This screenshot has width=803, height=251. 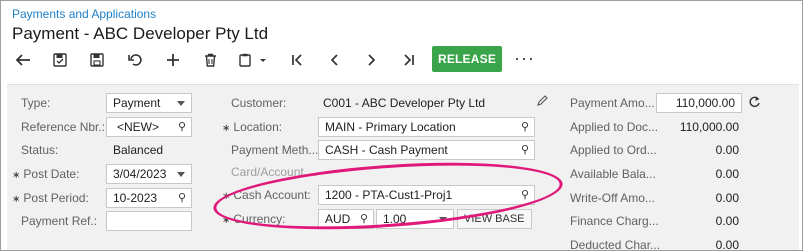 What do you see at coordinates (173, 60) in the screenshot?
I see `add-icon` at bounding box center [173, 60].